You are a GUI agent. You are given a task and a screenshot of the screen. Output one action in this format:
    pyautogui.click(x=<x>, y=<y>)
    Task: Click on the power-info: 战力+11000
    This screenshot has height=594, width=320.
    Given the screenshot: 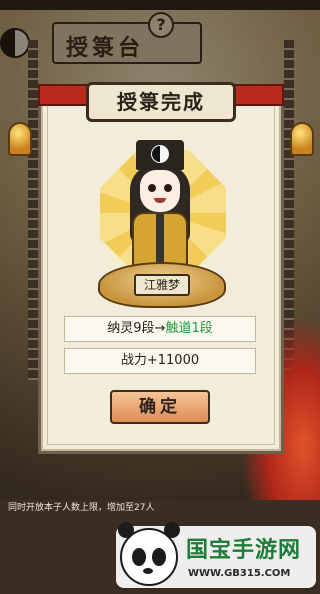 What is the action you would take?
    pyautogui.click(x=160, y=361)
    